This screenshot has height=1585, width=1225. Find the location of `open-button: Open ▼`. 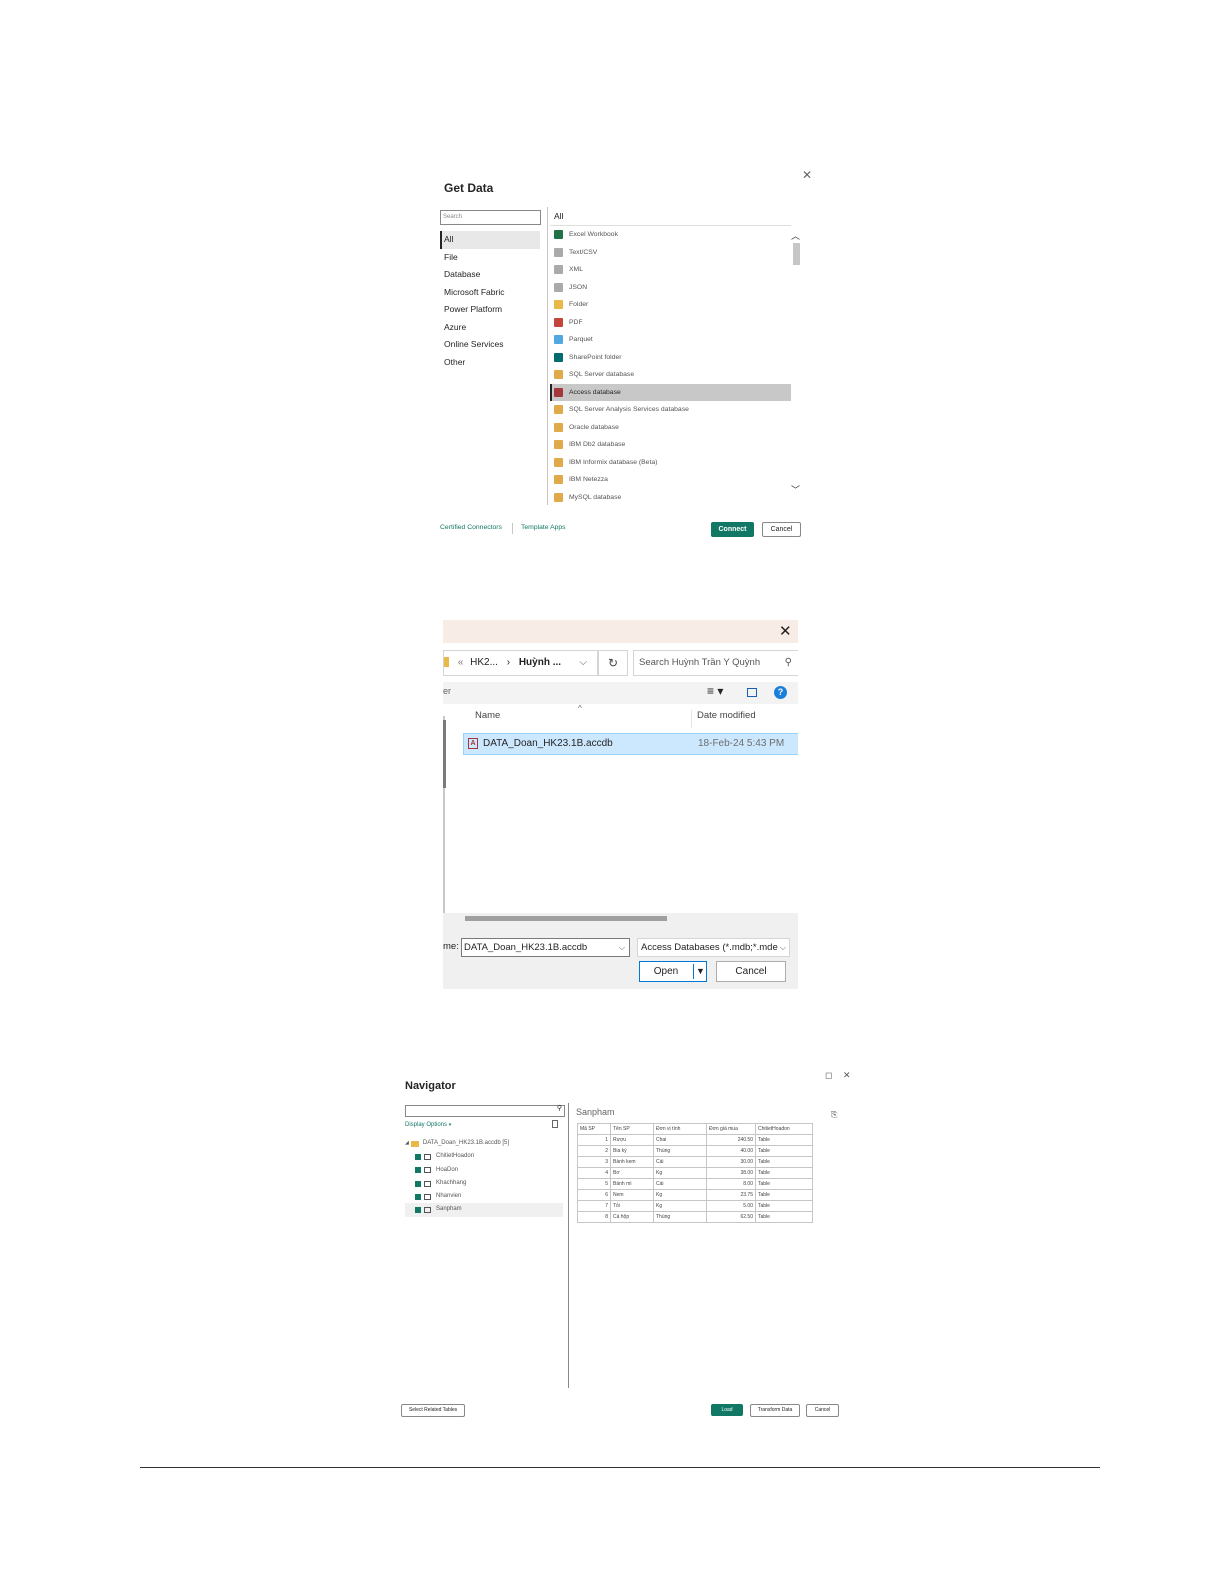

open-button: Open ▼ is located at coordinates (673, 971).